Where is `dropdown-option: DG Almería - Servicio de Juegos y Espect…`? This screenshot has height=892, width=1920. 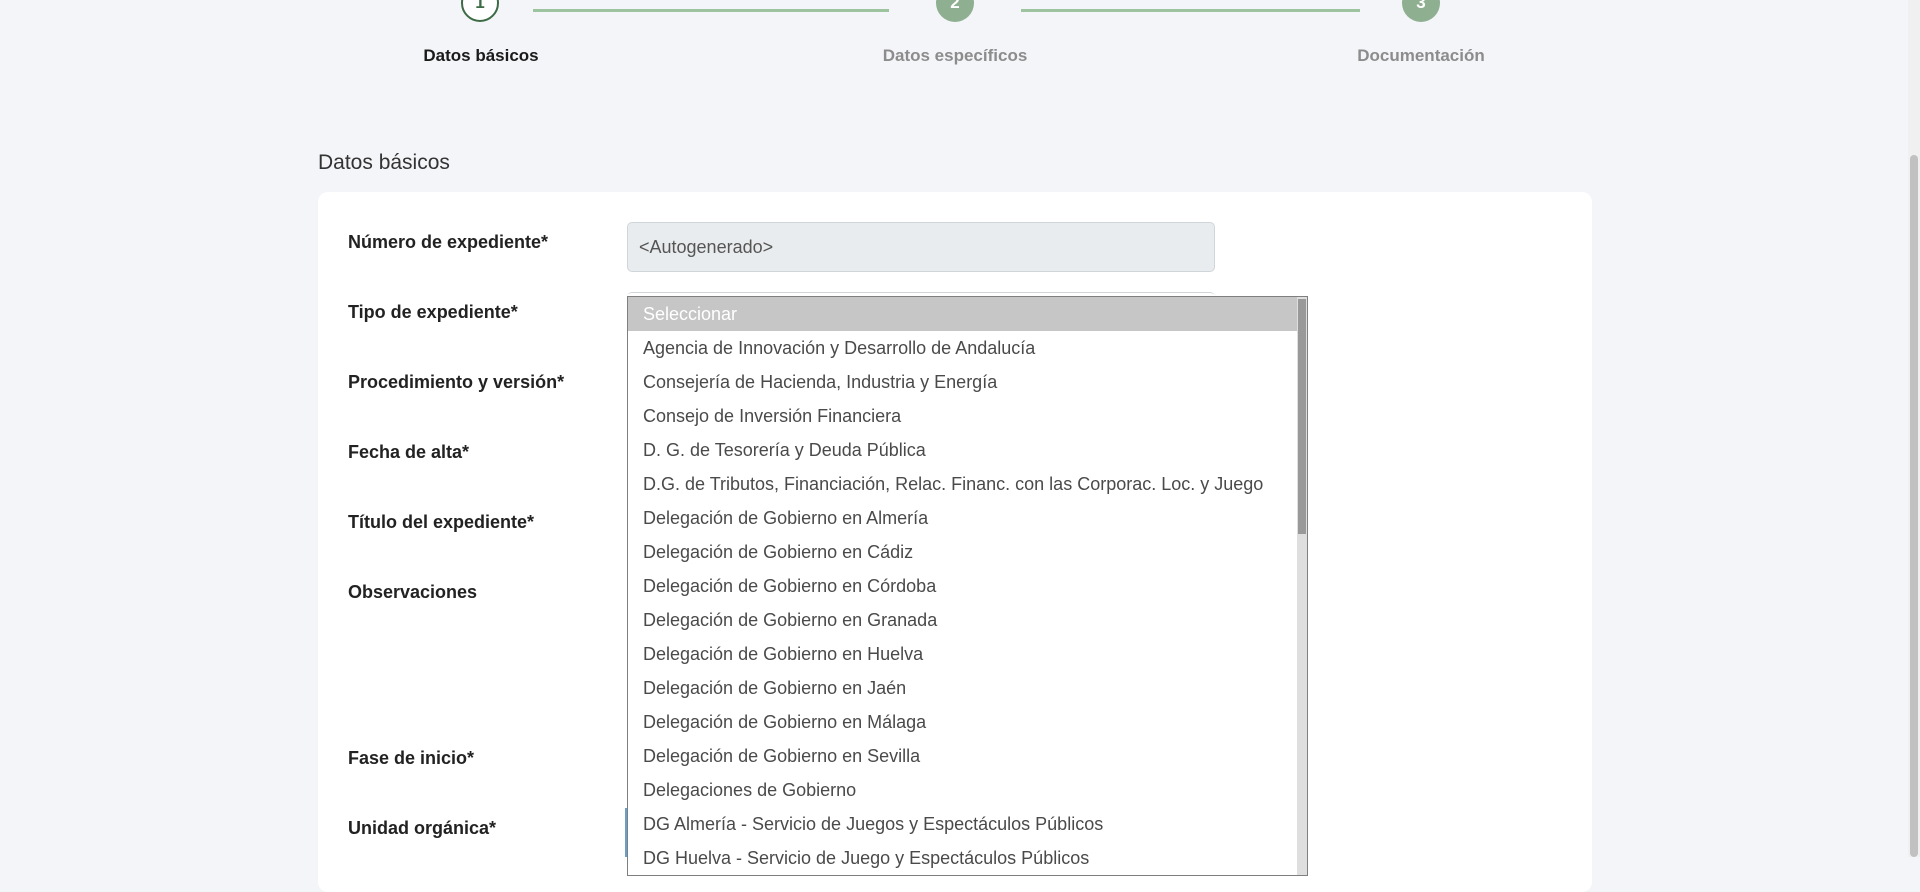 dropdown-option: DG Almería - Servicio de Juegos y Espect… is located at coordinates (962, 824).